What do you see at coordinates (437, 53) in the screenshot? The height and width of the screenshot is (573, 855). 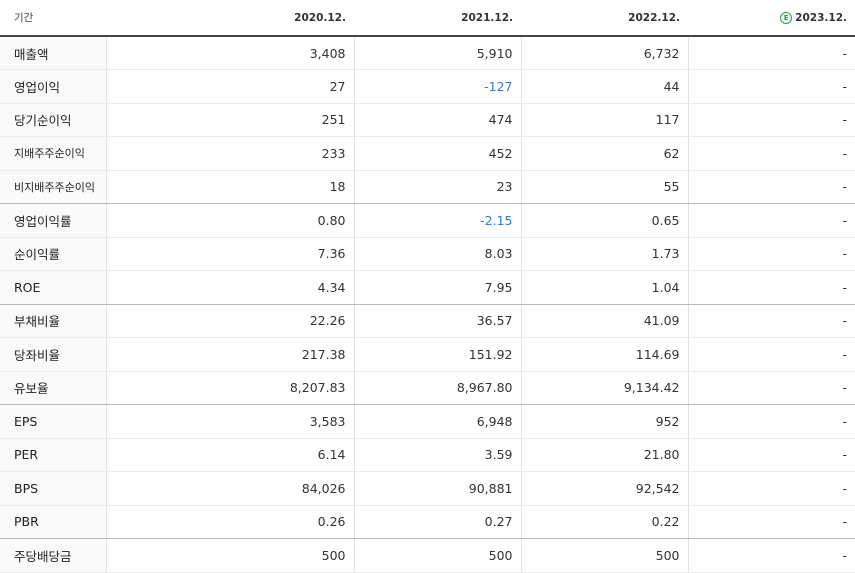 I see `table-cell: 5,910` at bounding box center [437, 53].